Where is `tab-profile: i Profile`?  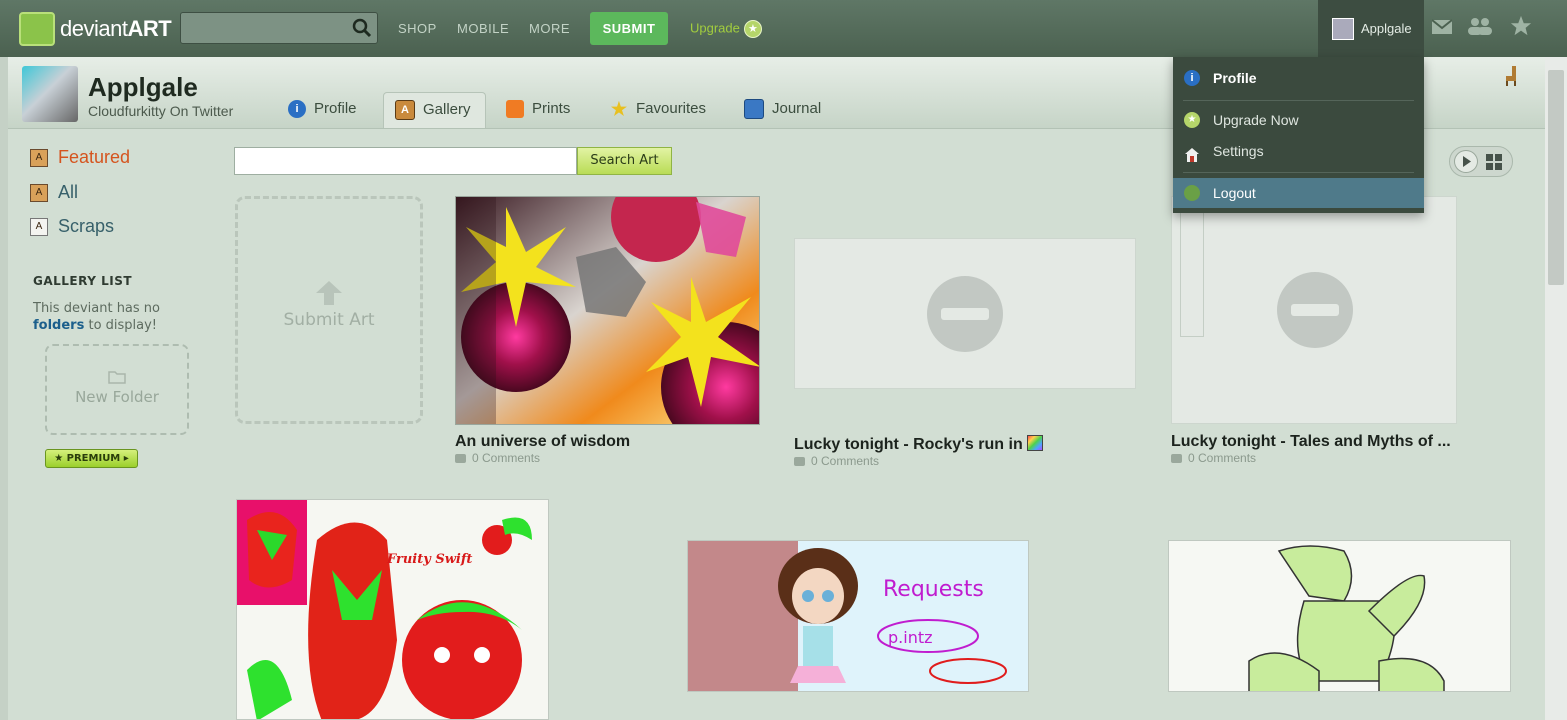 tab-profile: i Profile is located at coordinates (322, 110).